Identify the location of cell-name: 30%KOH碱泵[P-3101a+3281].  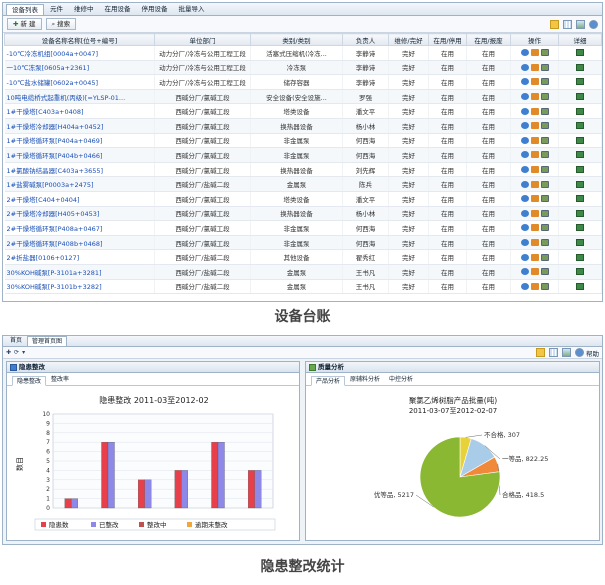
(79, 272).